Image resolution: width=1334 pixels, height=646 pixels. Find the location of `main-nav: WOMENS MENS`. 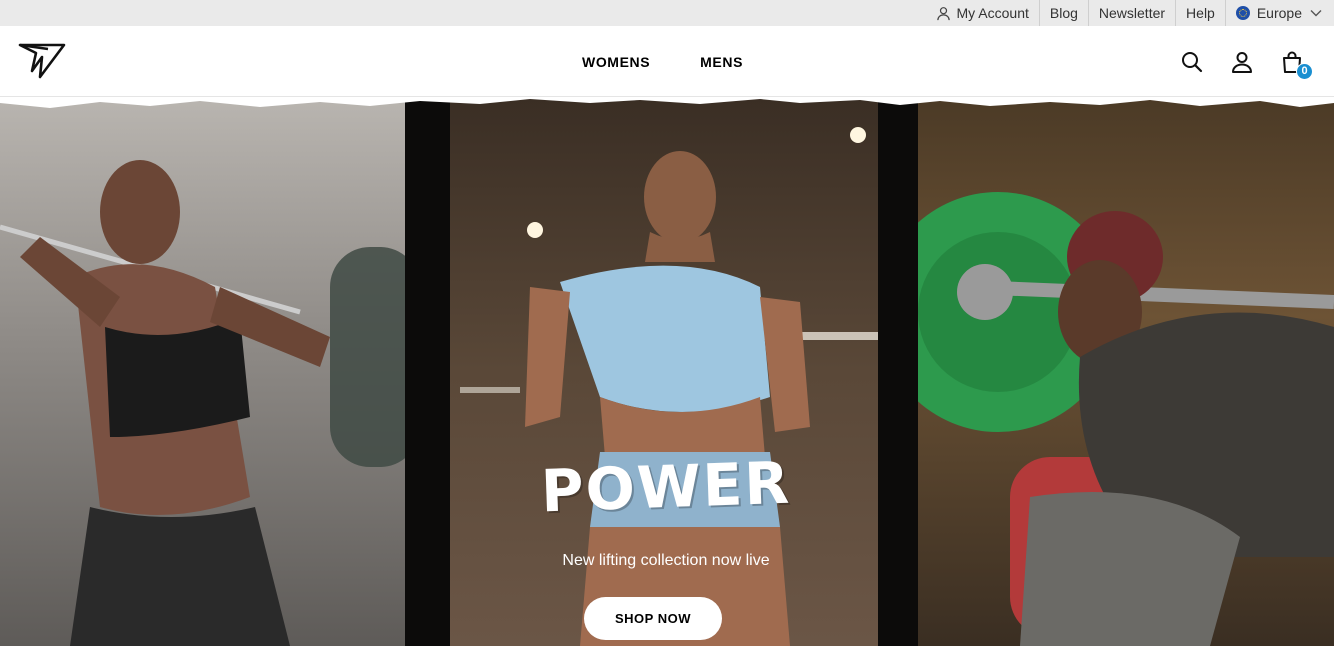

main-nav: WOMENS MENS is located at coordinates (687, 61).